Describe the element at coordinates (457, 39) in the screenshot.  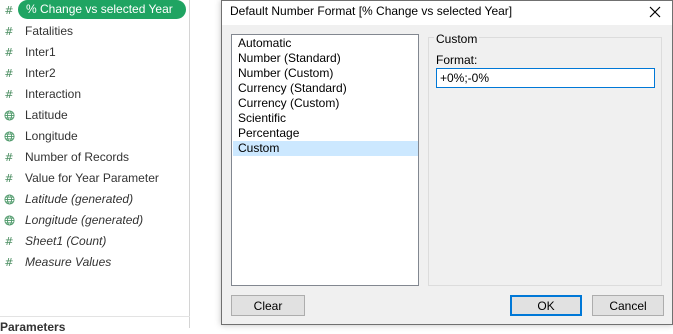
I see `custom-group-label: Custom` at that location.